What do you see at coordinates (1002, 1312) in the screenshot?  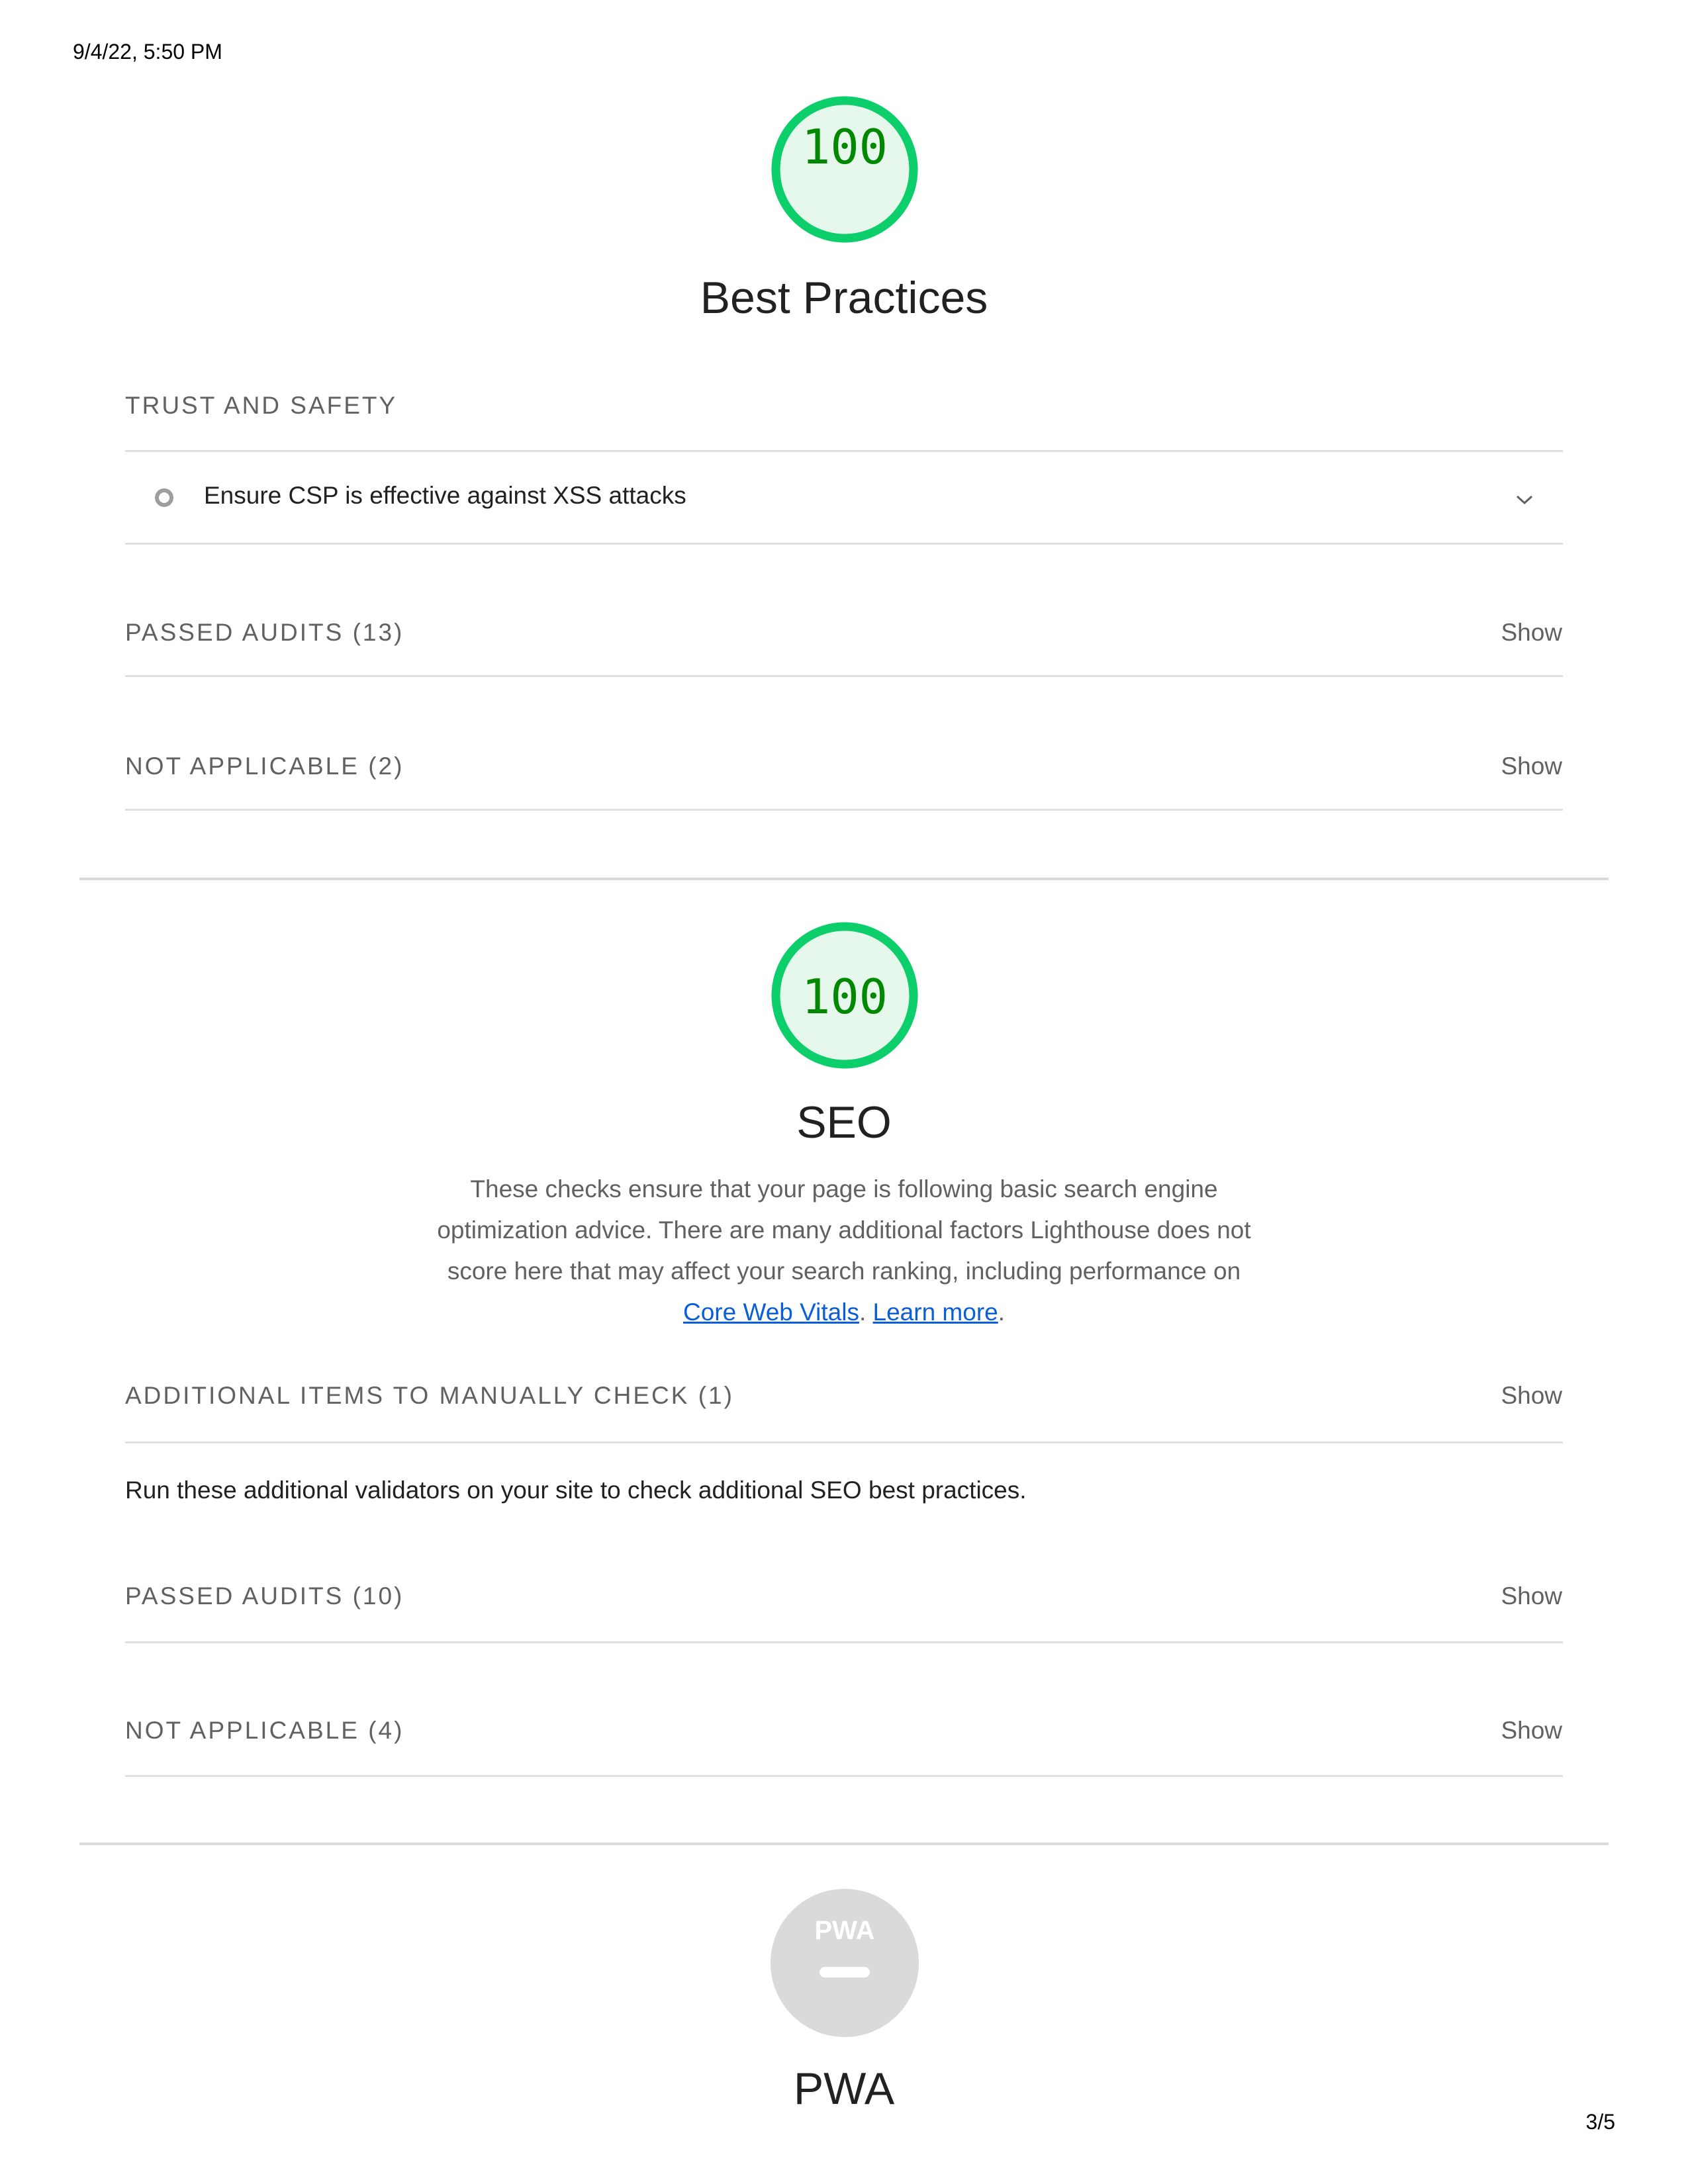 I see `description-end: .` at bounding box center [1002, 1312].